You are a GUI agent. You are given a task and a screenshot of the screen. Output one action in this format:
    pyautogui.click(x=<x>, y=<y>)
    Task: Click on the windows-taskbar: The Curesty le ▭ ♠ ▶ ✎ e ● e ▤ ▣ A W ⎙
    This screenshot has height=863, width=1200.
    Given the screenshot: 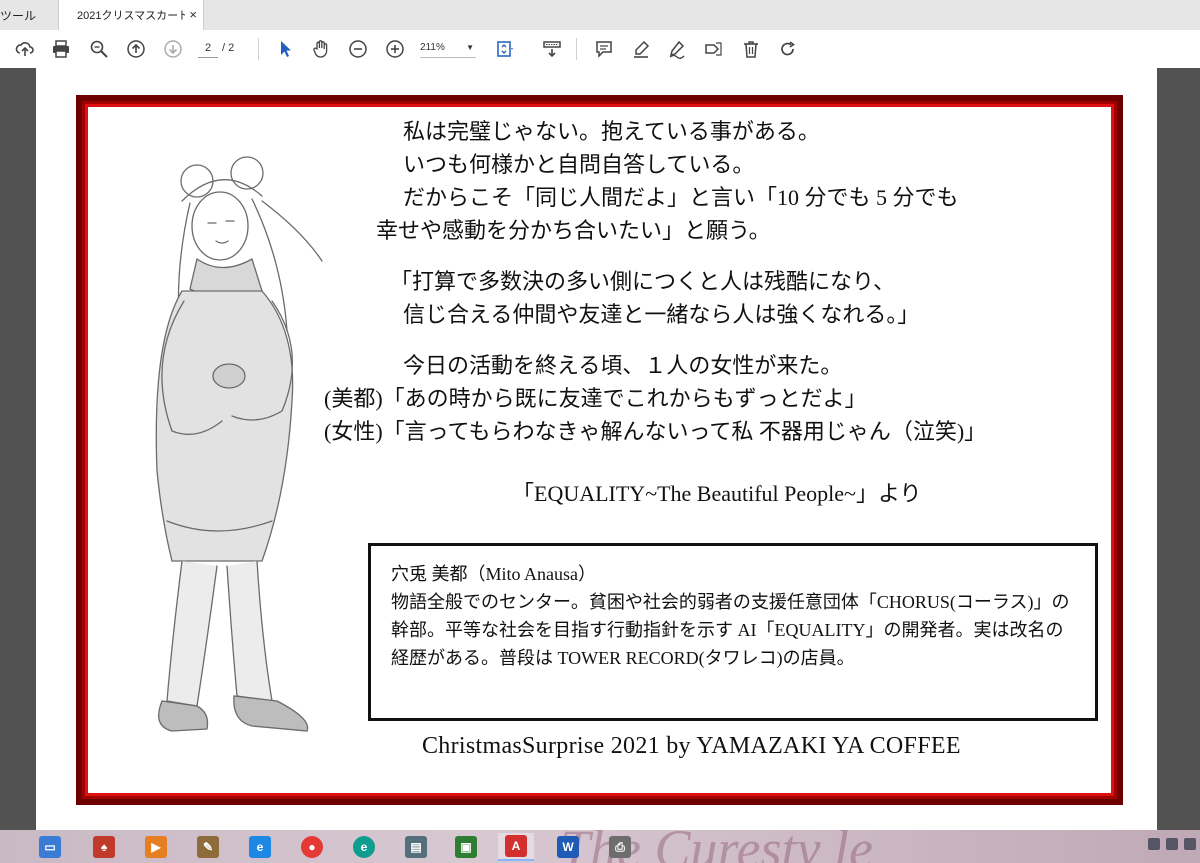 What is the action you would take?
    pyautogui.click(x=600, y=846)
    